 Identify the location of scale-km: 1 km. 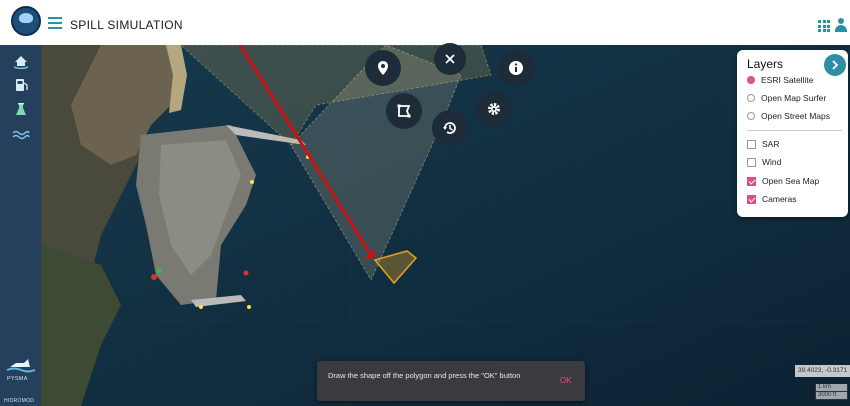
(831, 388).